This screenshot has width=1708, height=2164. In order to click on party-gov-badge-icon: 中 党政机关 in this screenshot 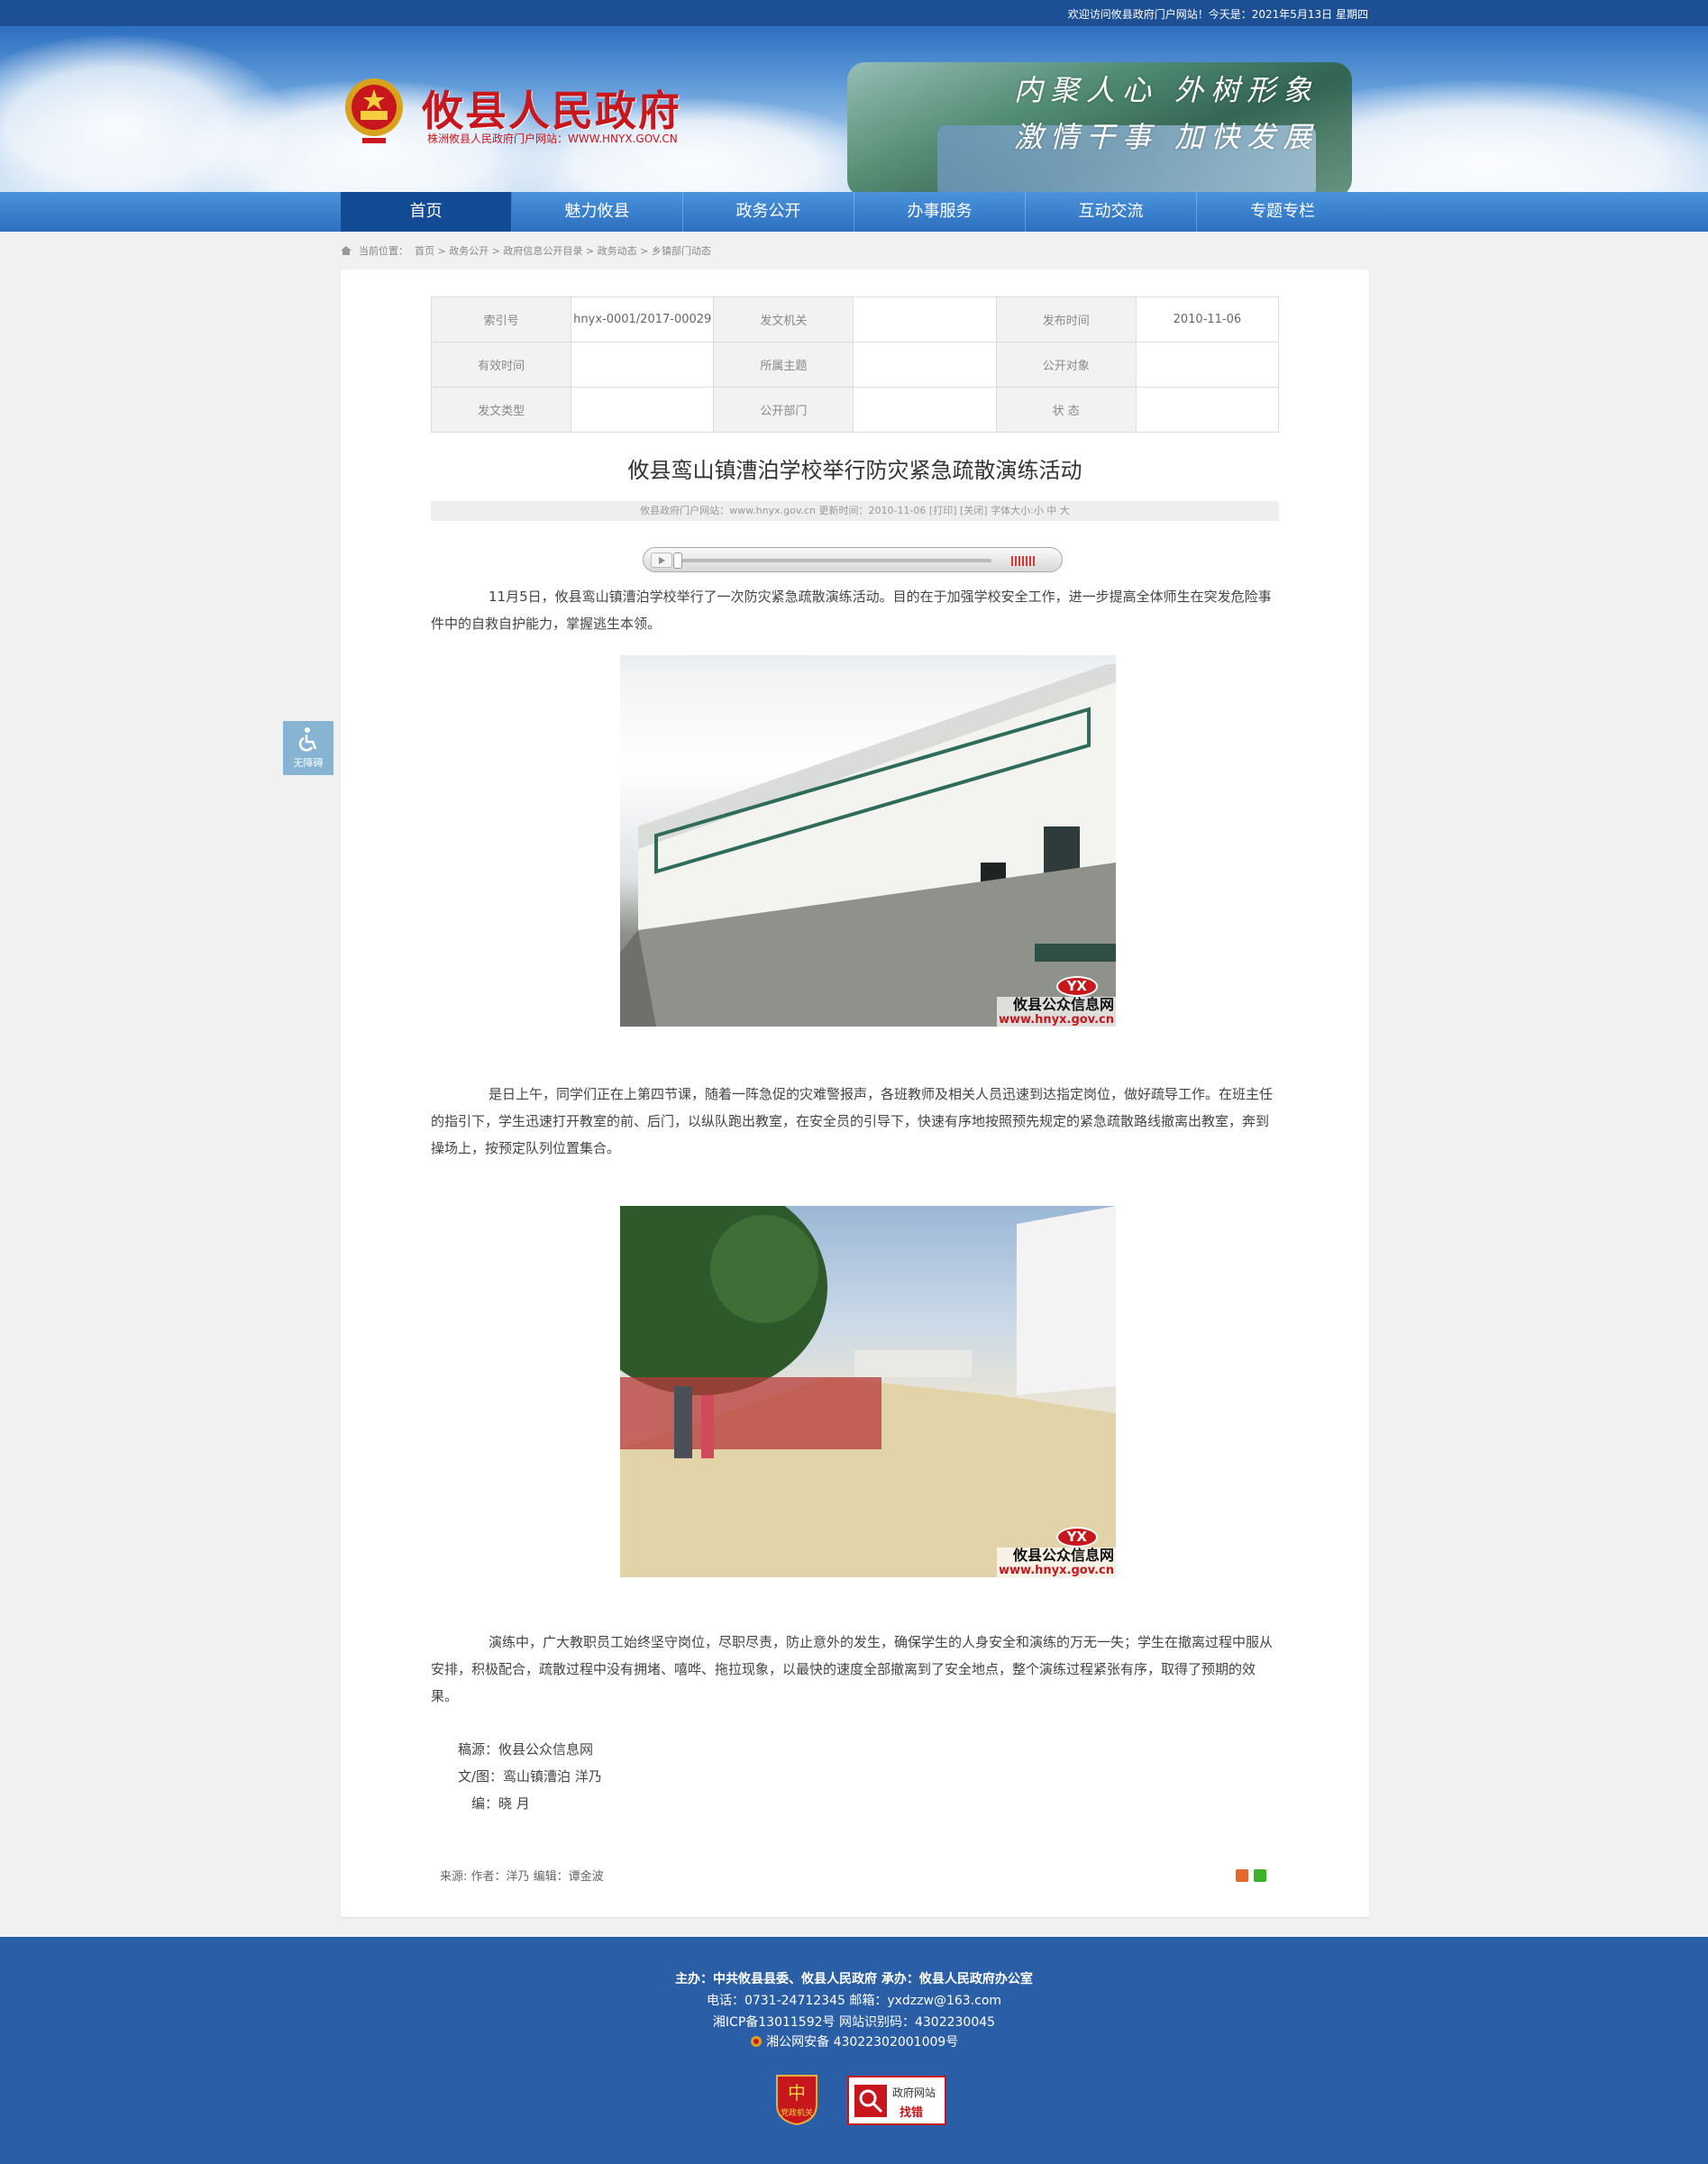, I will do `click(796, 2100)`.